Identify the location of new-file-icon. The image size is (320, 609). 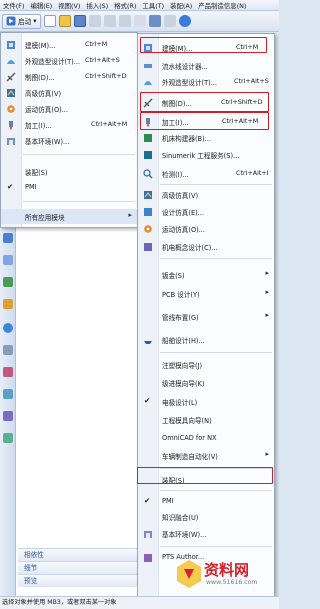
(49, 21).